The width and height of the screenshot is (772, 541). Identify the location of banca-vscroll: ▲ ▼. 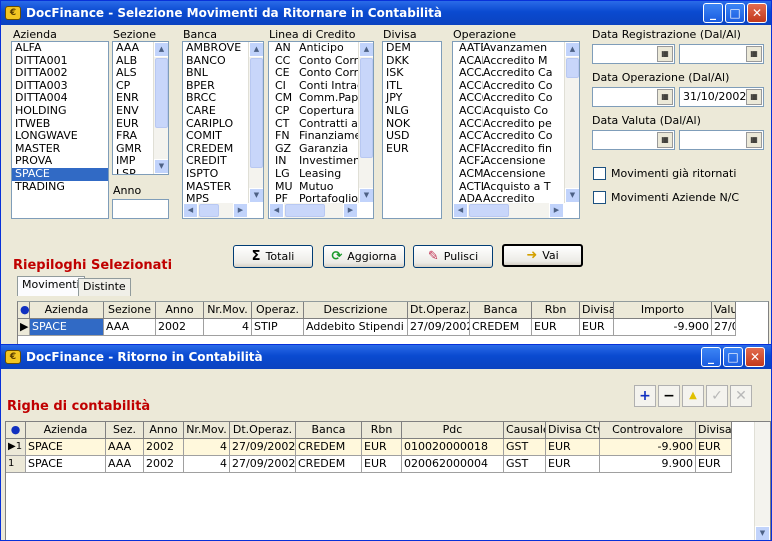
(255, 122).